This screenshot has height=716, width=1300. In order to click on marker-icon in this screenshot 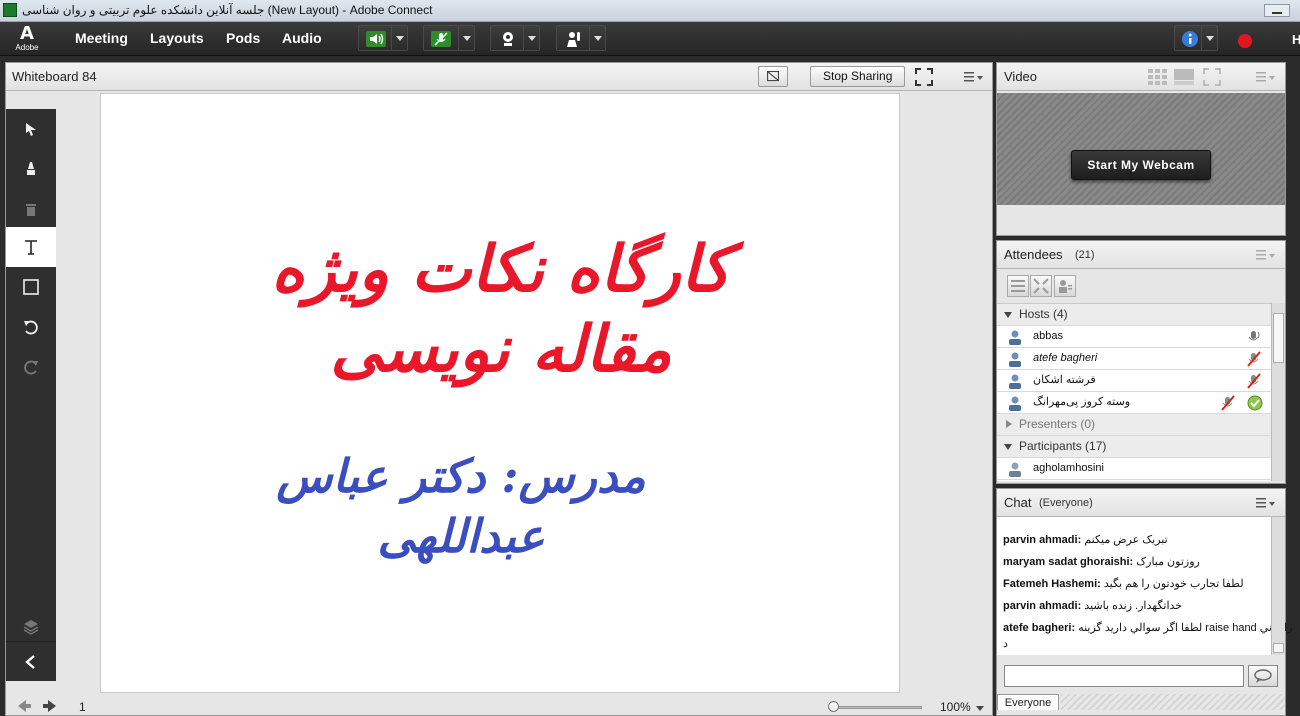, I will do `click(31, 168)`.